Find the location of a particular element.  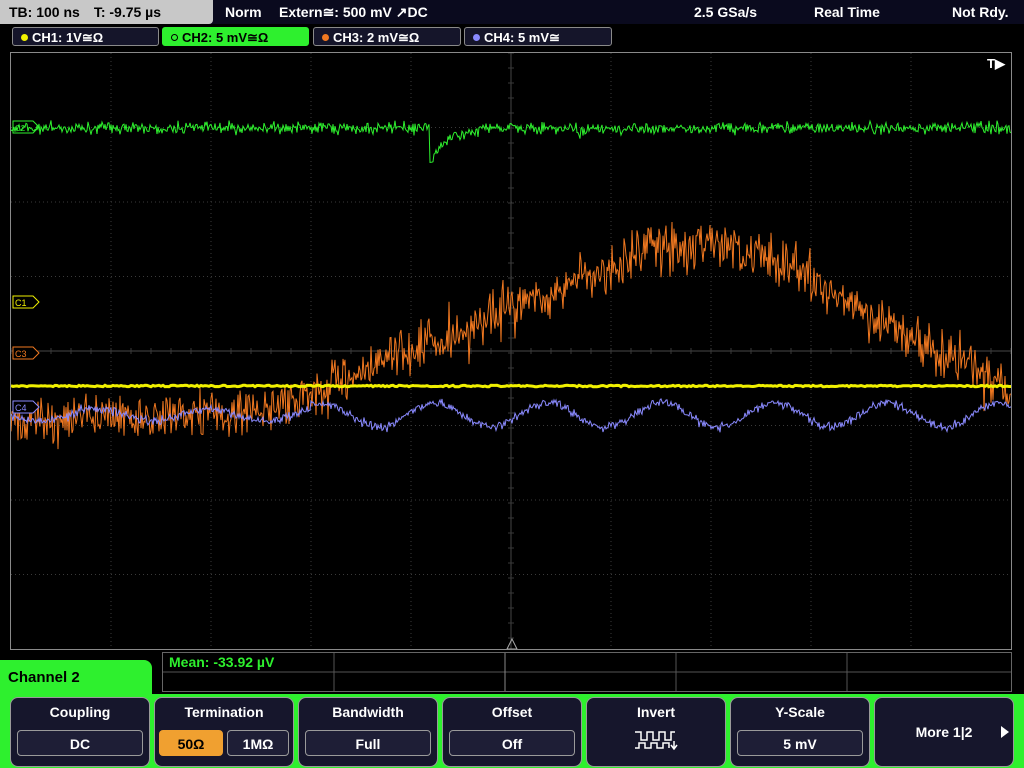

yscale-softkey: Y-Scale 5 mV is located at coordinates (800, 732).